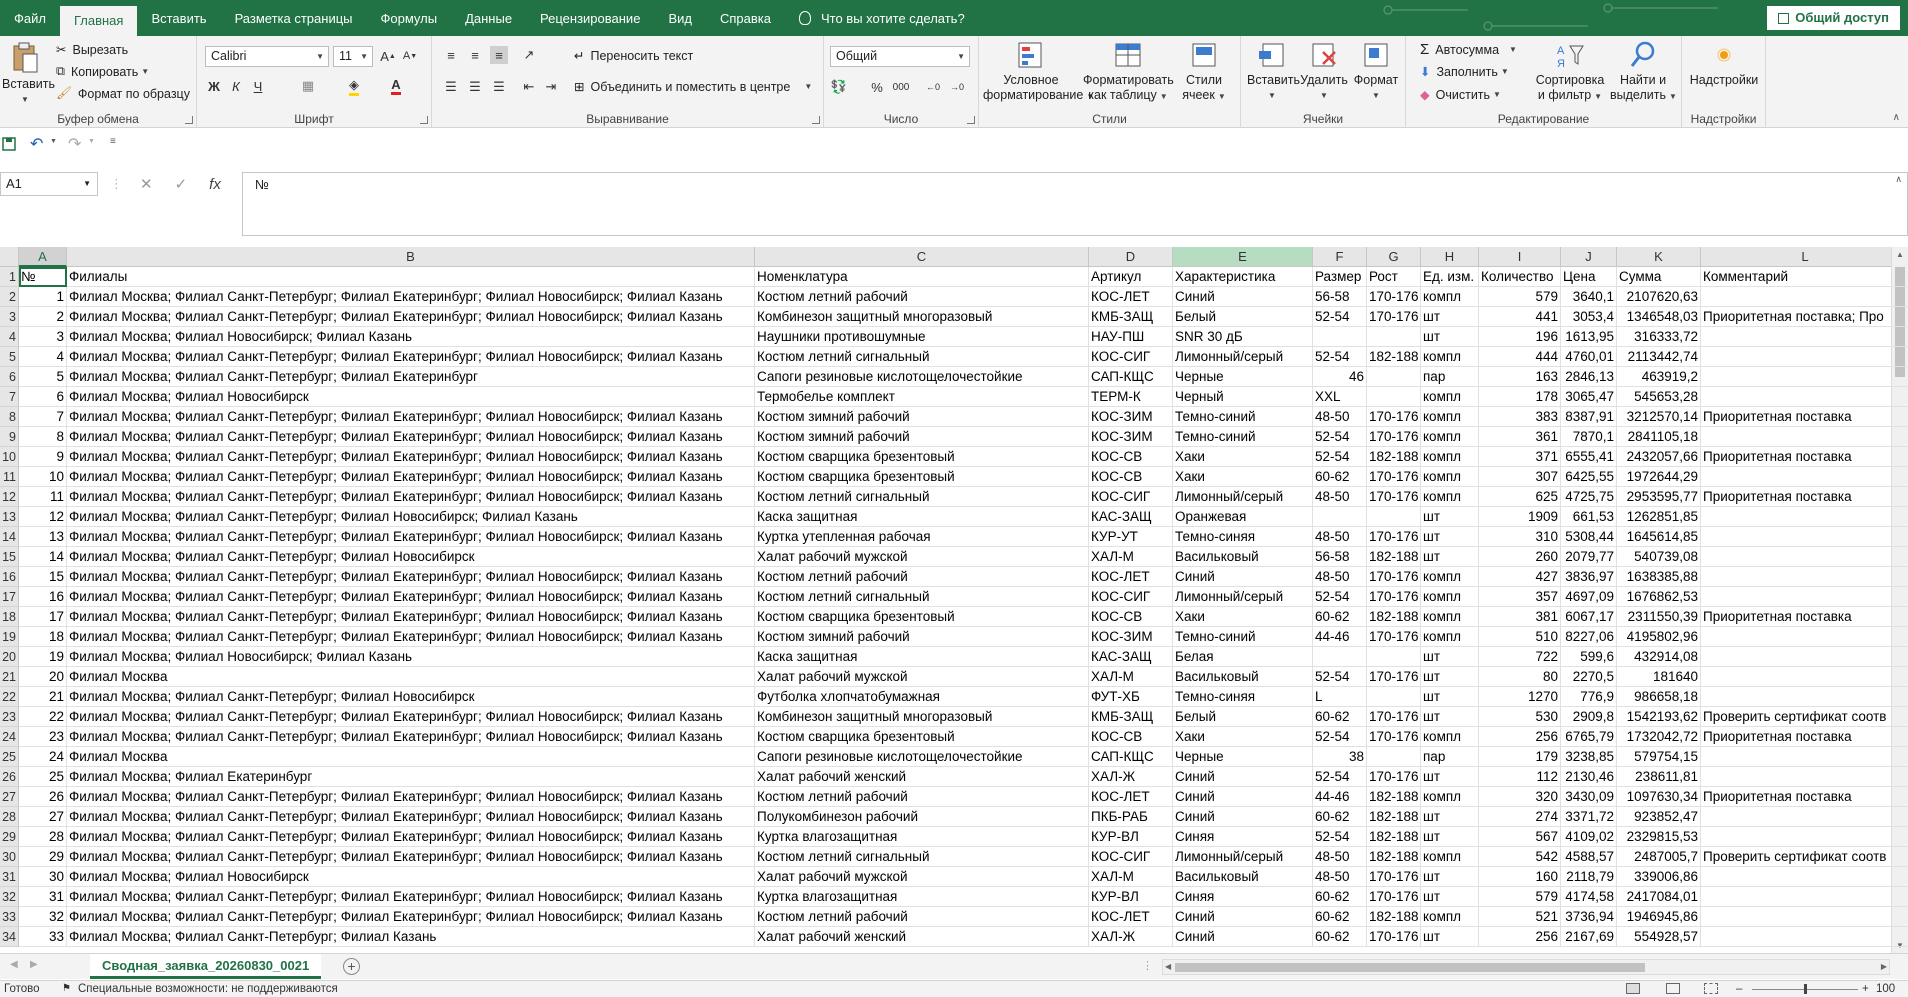 The width and height of the screenshot is (1908, 997). I want to click on table-cell: 357, so click(1520, 597).